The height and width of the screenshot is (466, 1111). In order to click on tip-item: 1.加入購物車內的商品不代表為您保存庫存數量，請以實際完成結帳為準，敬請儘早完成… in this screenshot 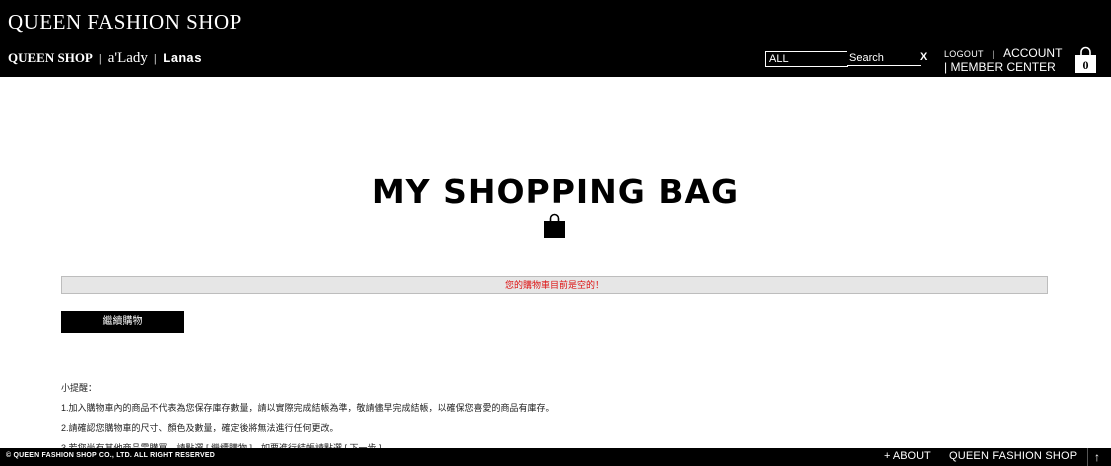, I will do `click(308, 408)`.